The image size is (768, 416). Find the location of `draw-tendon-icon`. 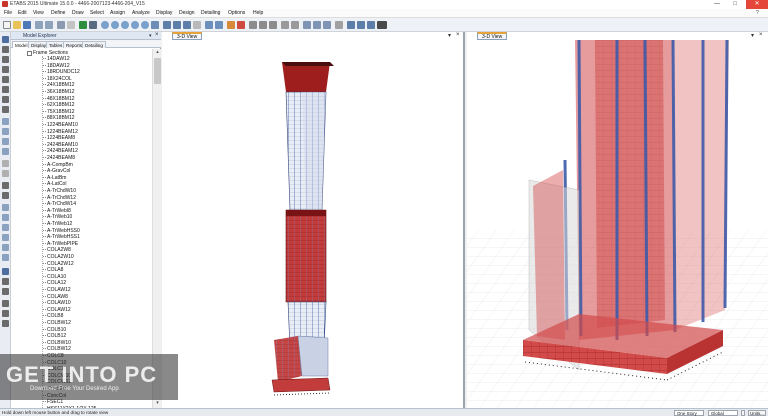

draw-tendon-icon is located at coordinates (5, 141).